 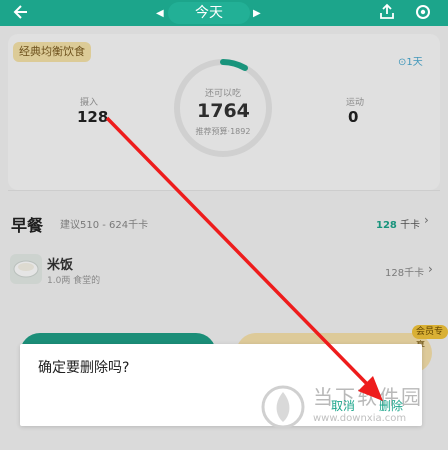 What do you see at coordinates (160, 14) in the screenshot?
I see `prev-day-icon: ◀` at bounding box center [160, 14].